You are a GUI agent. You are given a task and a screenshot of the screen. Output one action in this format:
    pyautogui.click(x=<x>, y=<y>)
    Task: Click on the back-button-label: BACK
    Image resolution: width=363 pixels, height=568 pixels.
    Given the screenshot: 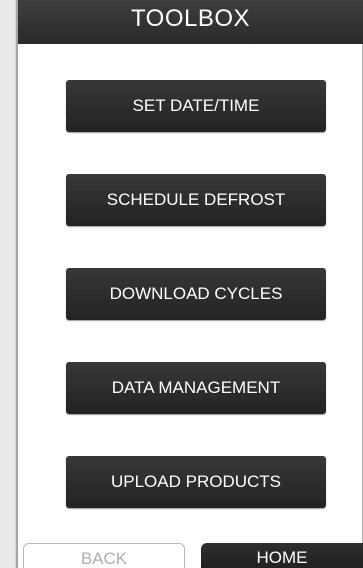 What is the action you would take?
    pyautogui.click(x=104, y=558)
    